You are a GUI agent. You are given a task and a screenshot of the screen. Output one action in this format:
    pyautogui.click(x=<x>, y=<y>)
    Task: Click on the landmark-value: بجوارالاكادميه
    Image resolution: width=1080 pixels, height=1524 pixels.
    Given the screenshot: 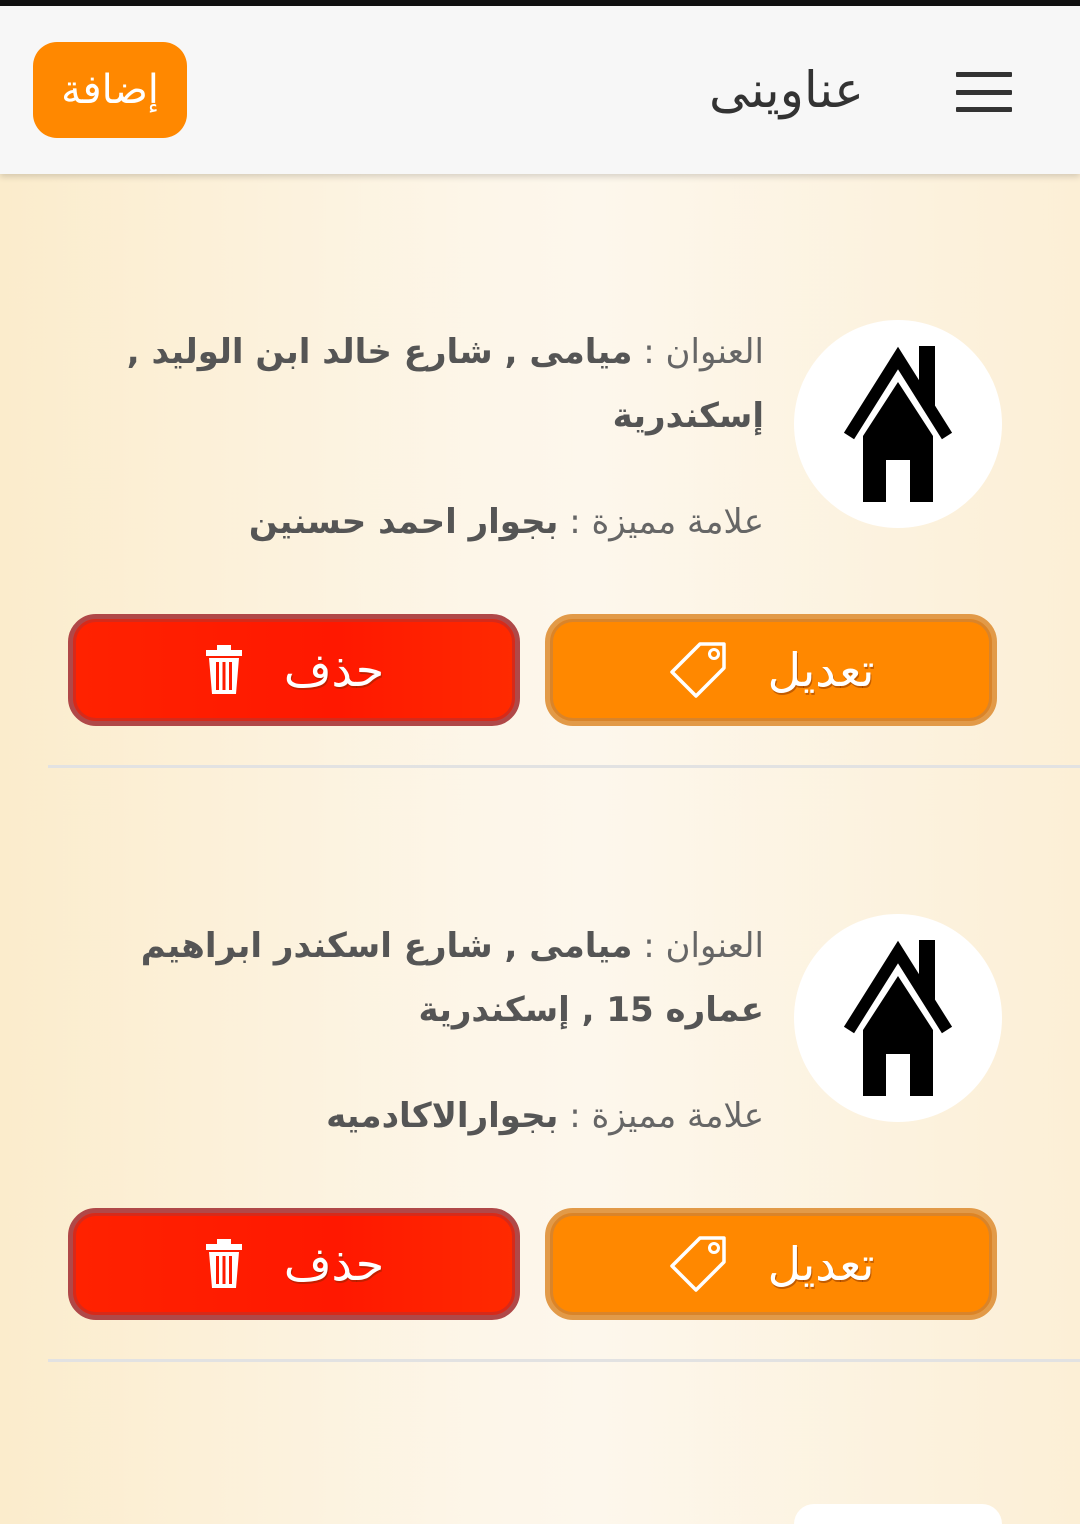 What is the action you would take?
    pyautogui.click(x=442, y=1116)
    